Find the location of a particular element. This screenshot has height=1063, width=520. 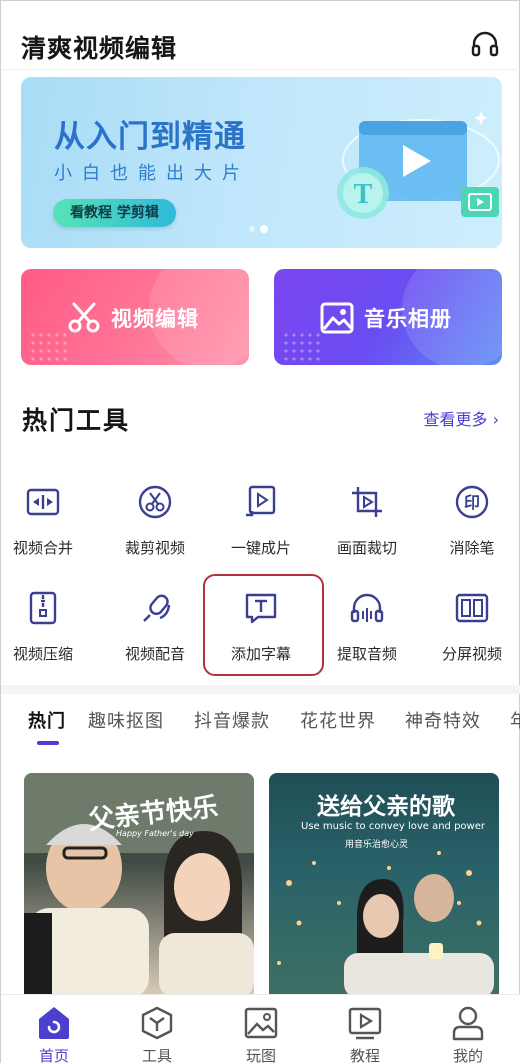

app-title: 清爽视频编辑 is located at coordinates (99, 48).